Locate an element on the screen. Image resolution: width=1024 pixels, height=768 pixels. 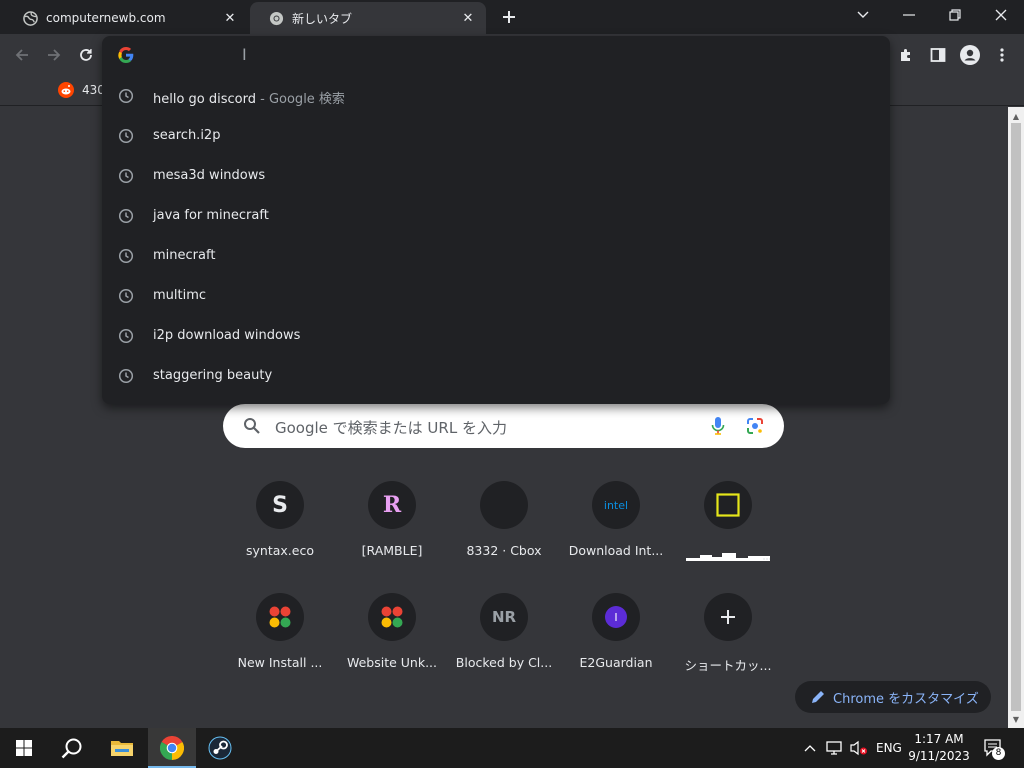
suggestion-item: minecraft is located at coordinates (496, 256).